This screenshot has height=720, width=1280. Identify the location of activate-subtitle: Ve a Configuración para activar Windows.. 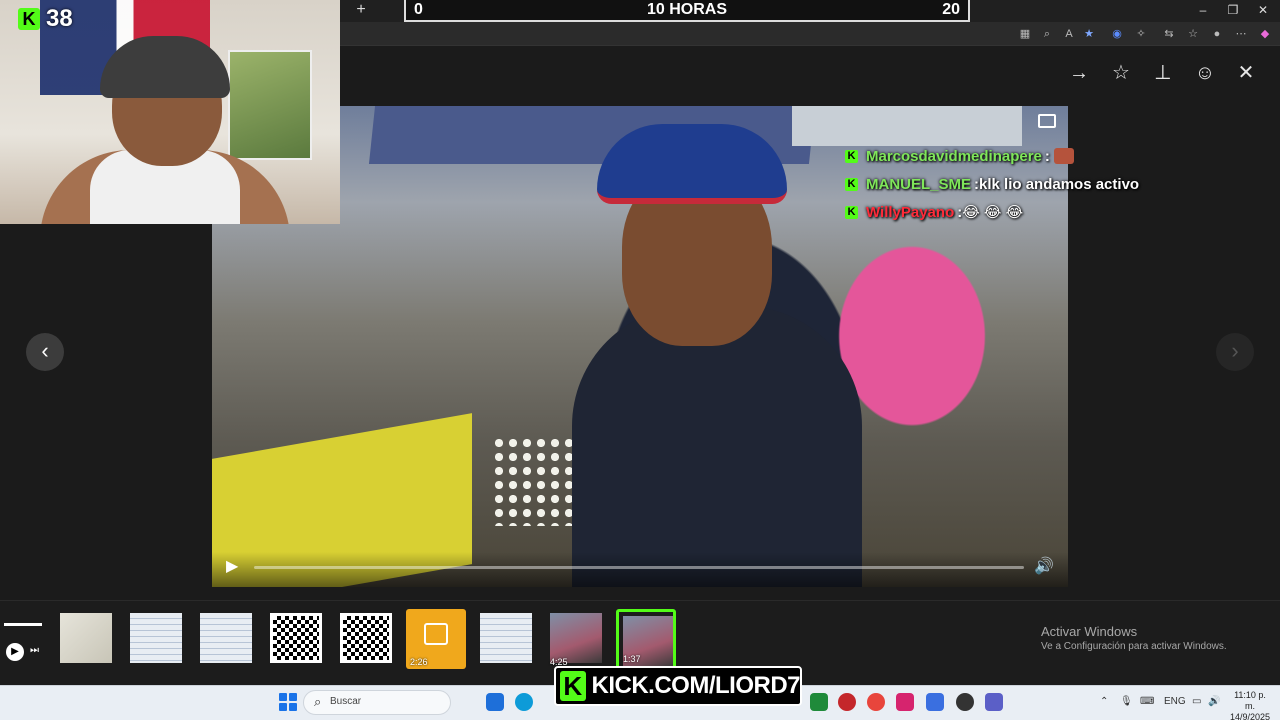
(1134, 646).